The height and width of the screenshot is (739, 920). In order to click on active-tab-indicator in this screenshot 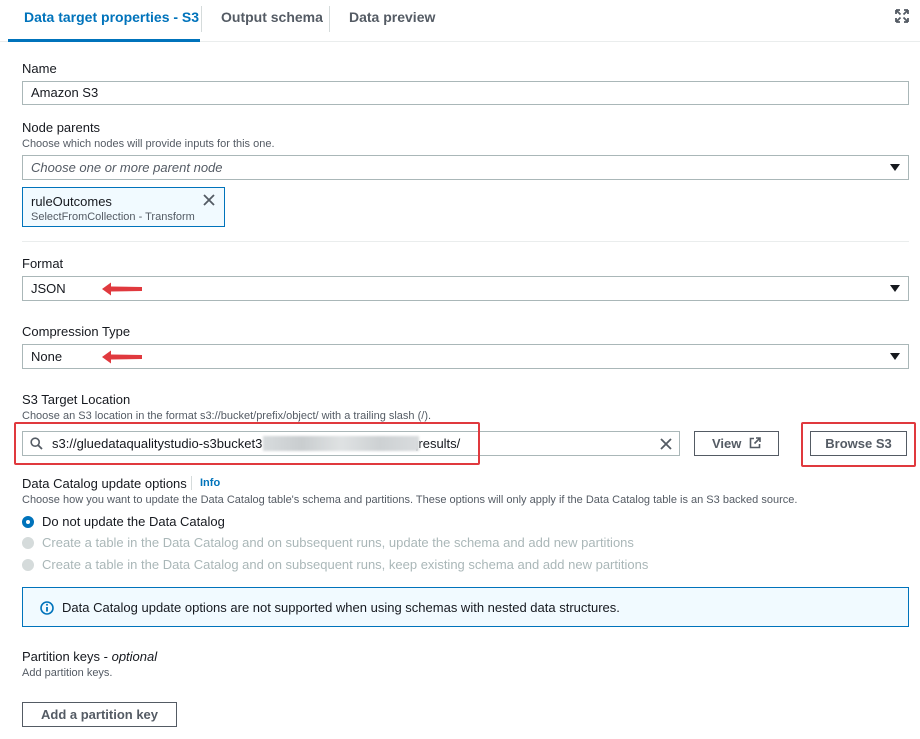, I will do `click(104, 40)`.